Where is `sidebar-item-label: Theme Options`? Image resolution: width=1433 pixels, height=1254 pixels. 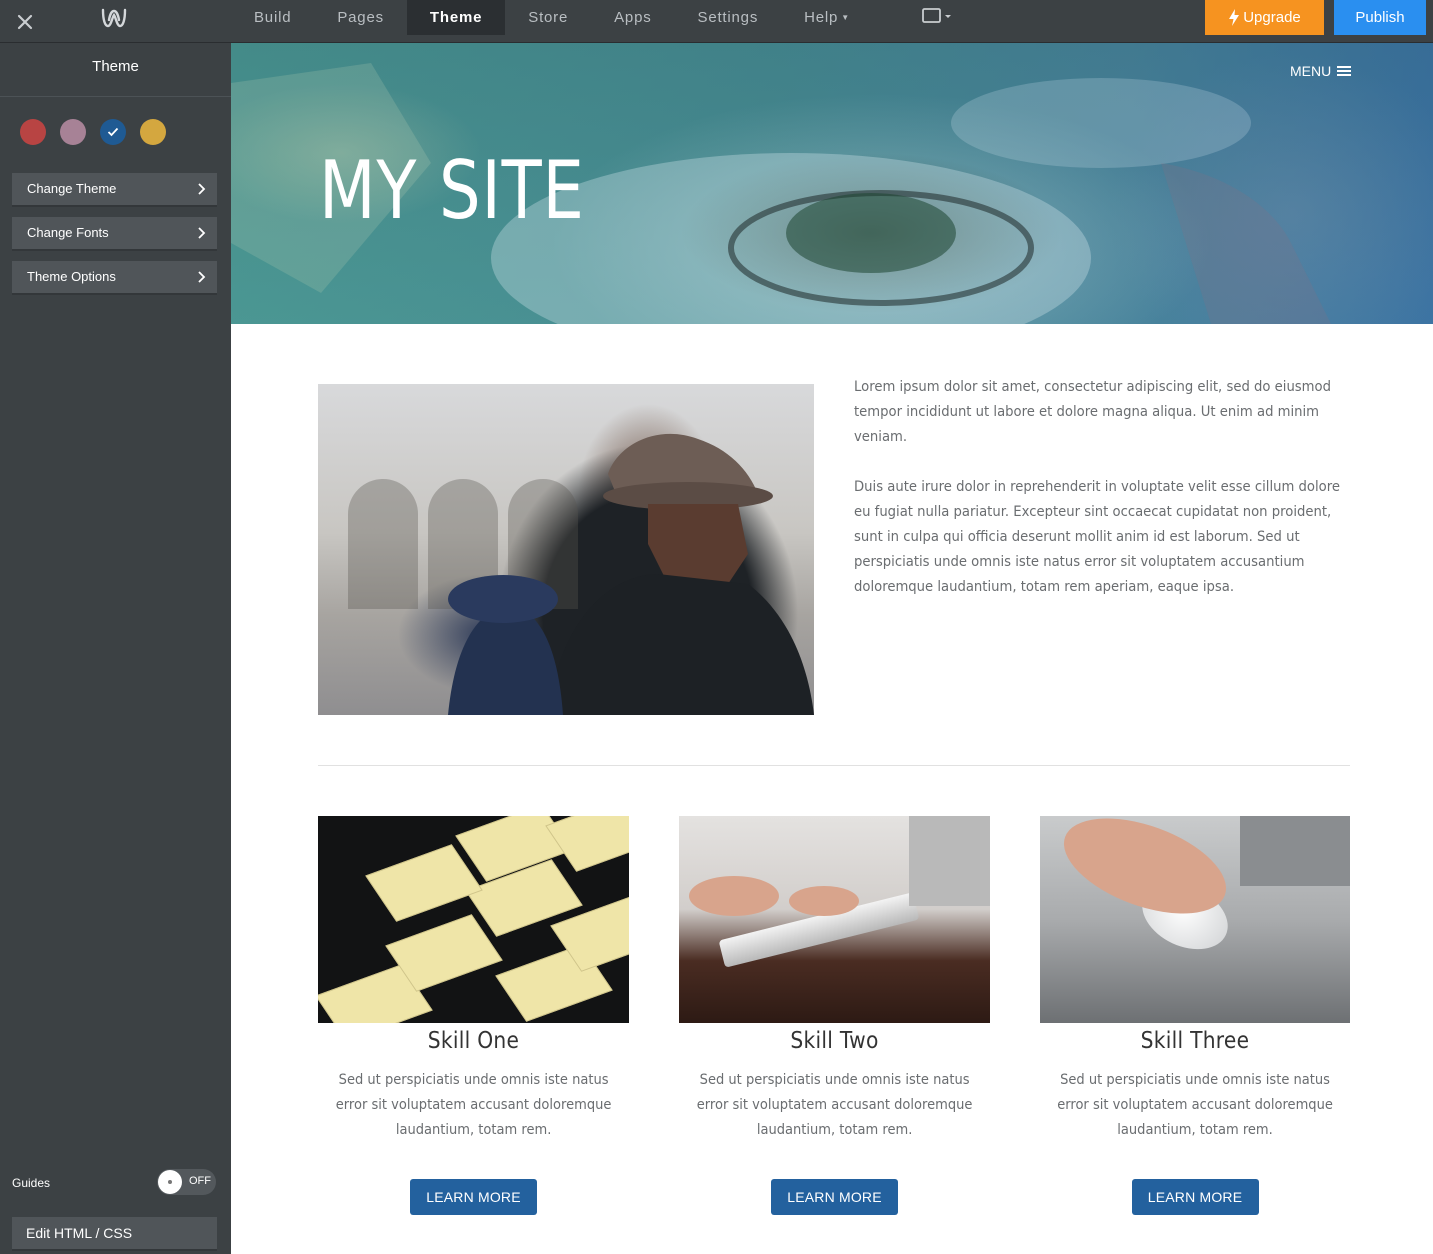 sidebar-item-label: Theme Options is located at coordinates (71, 276).